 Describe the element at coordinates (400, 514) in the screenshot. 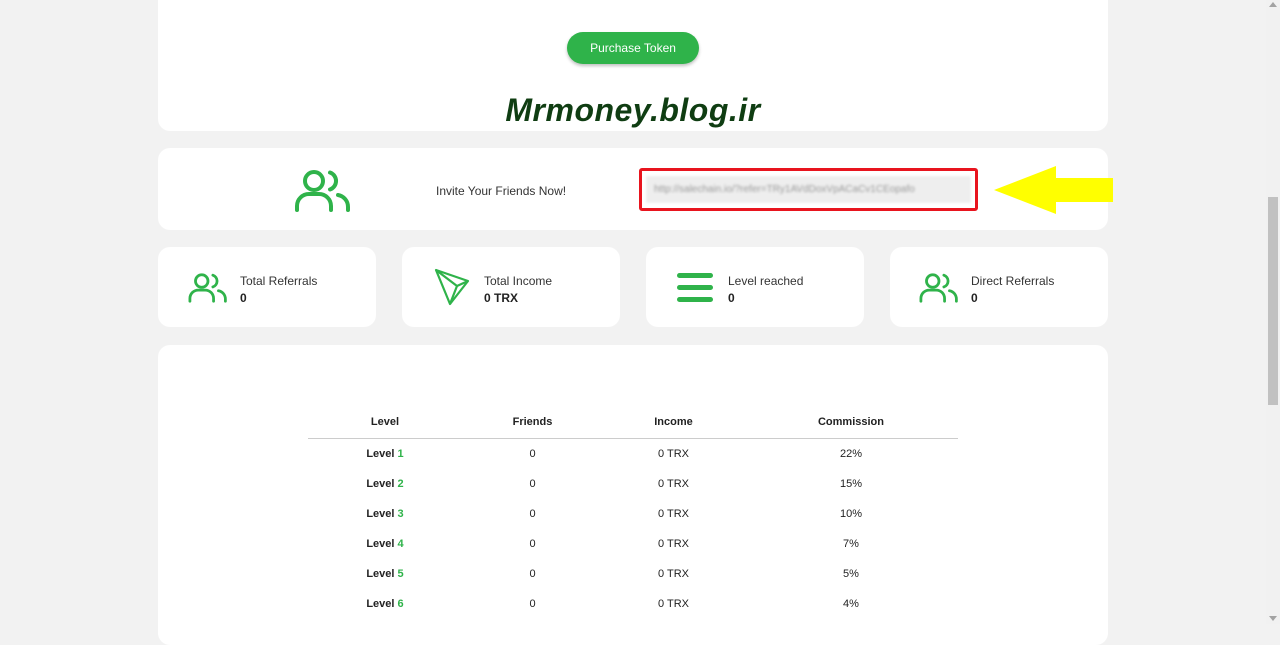

I see `level-number: 3` at that location.